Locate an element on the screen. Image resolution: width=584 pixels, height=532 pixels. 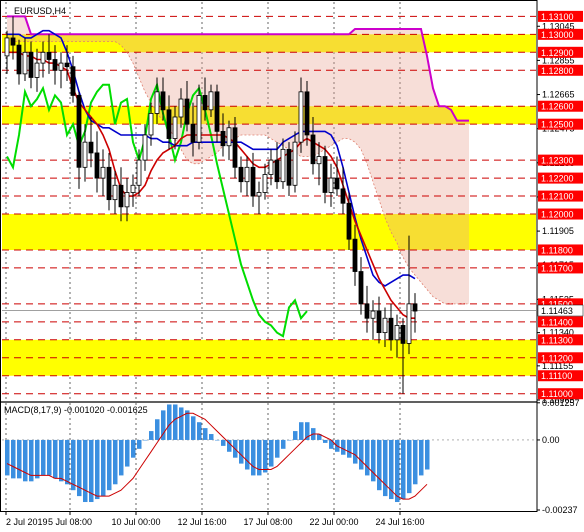
time-tick-label: 17 Jul 08:00 is located at coordinates (267, 522).